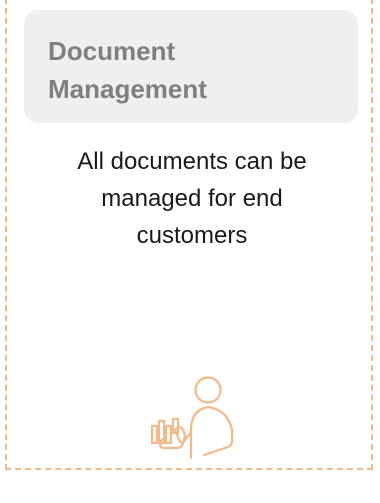 This screenshot has height=503, width=380. I want to click on card-title: Document Management, so click(127, 70).